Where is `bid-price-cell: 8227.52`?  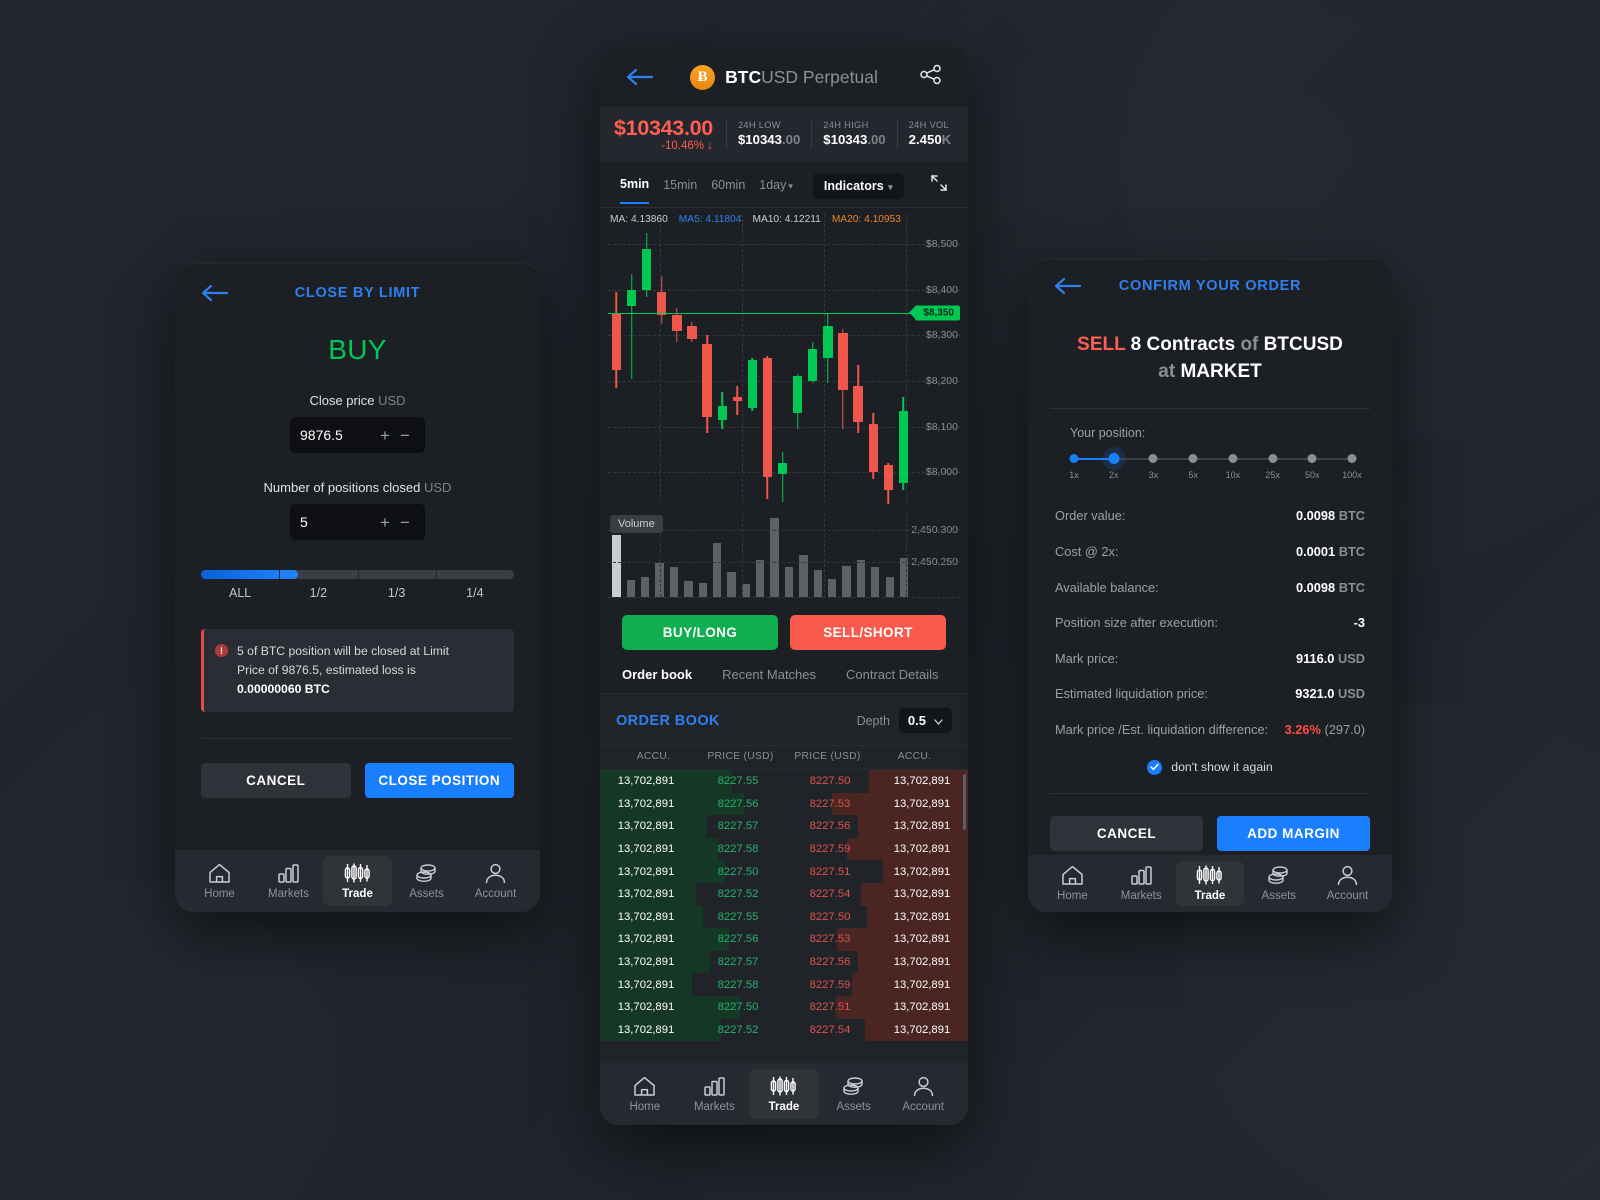
bid-price-cell: 8227.52 is located at coordinates (738, 1029).